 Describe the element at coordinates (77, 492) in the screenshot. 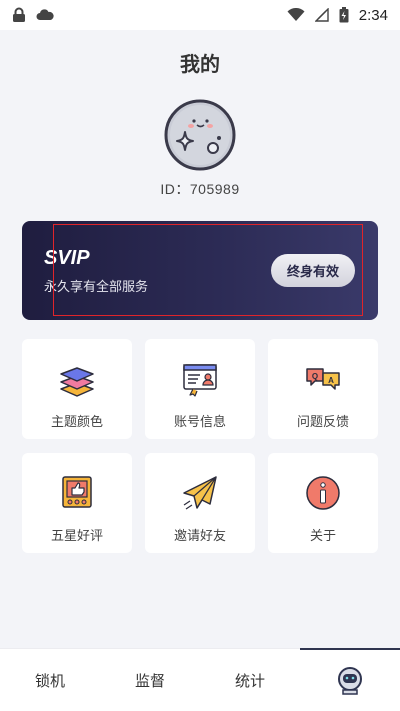

I see `thumbs-up-stars-icon` at that location.